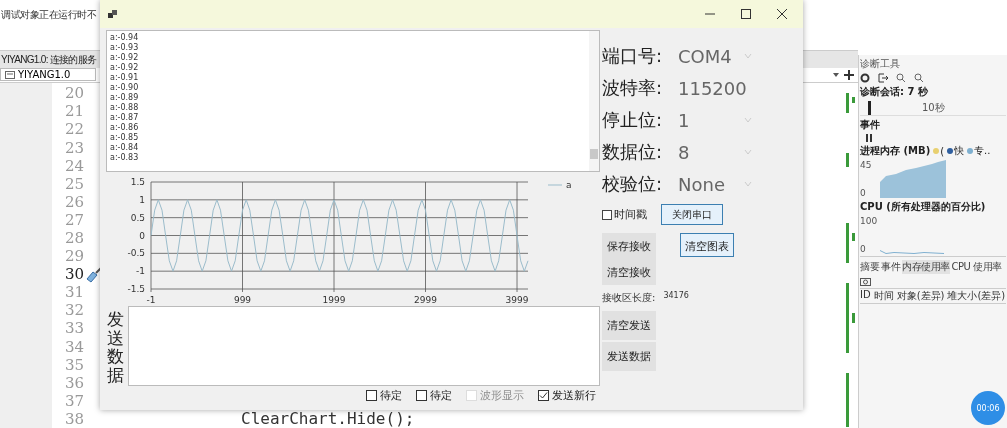  I want to click on axis-tick-label: 1999, so click(334, 300).